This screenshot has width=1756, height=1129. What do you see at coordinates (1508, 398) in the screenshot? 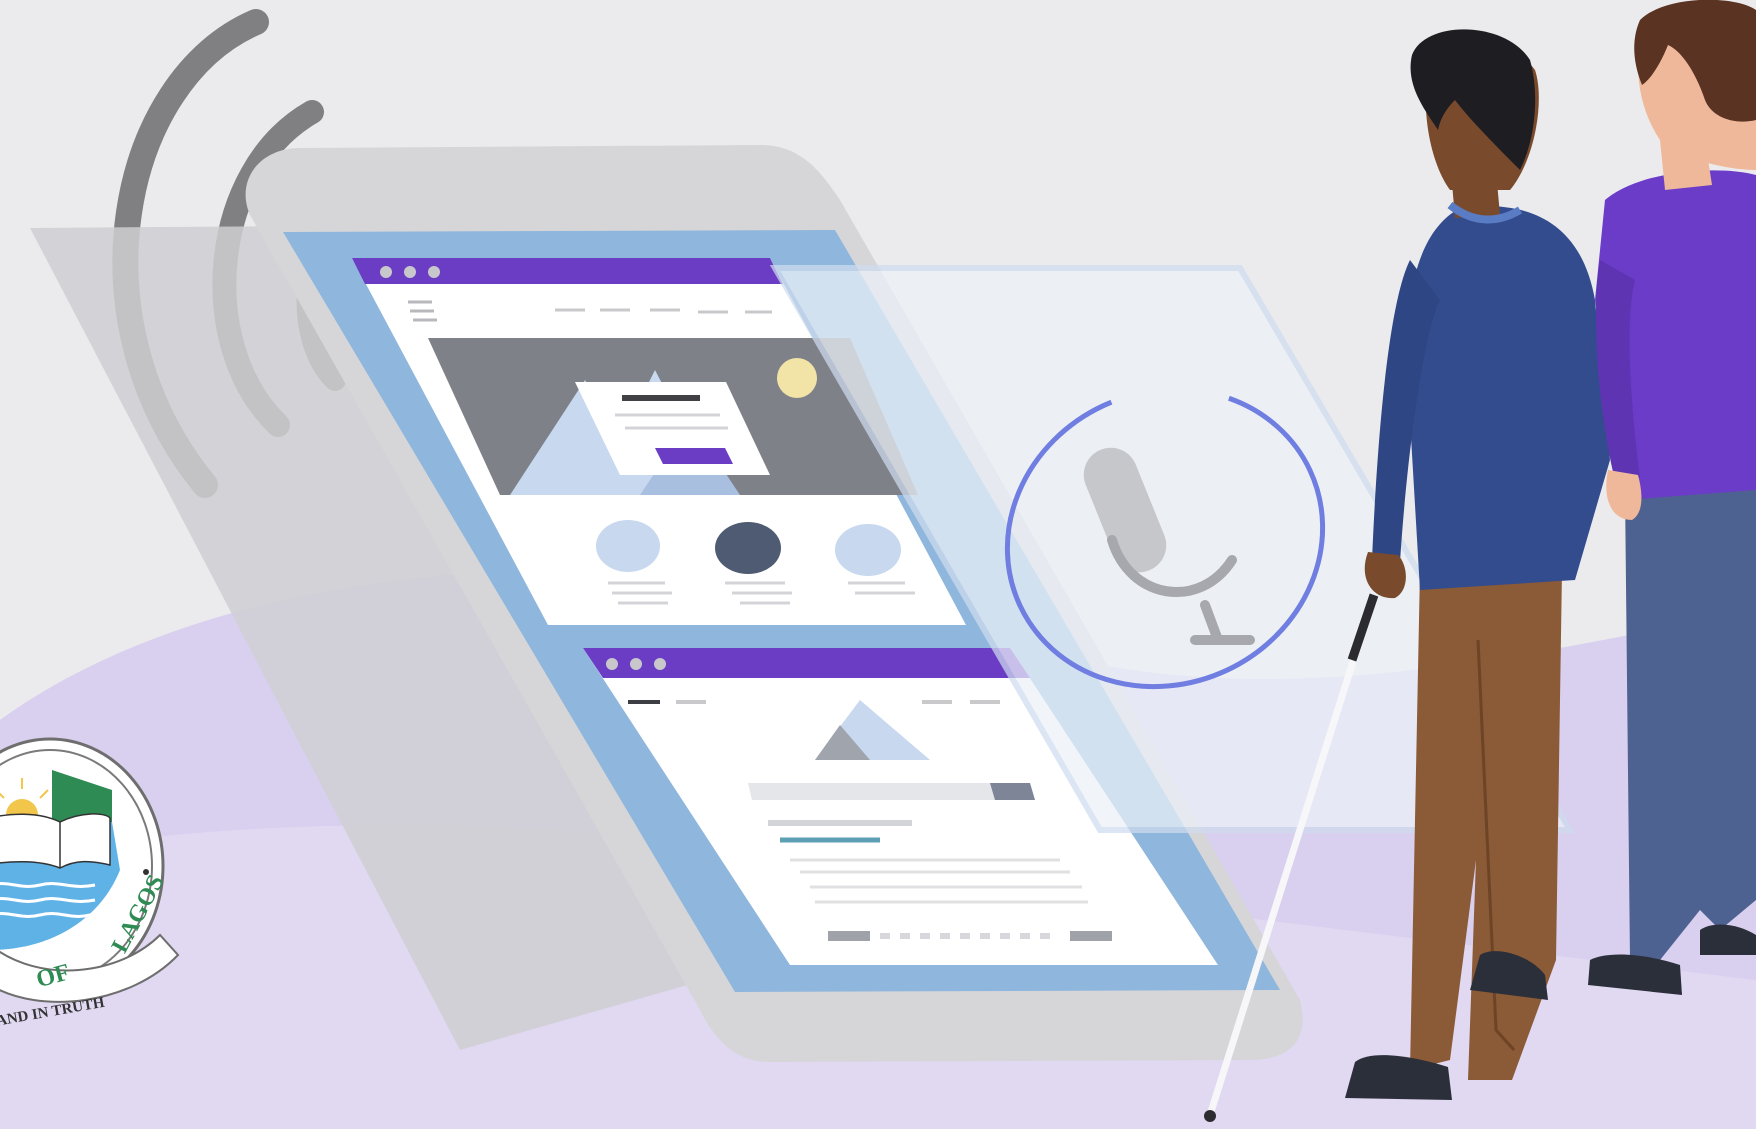
I see `sweater` at bounding box center [1508, 398].